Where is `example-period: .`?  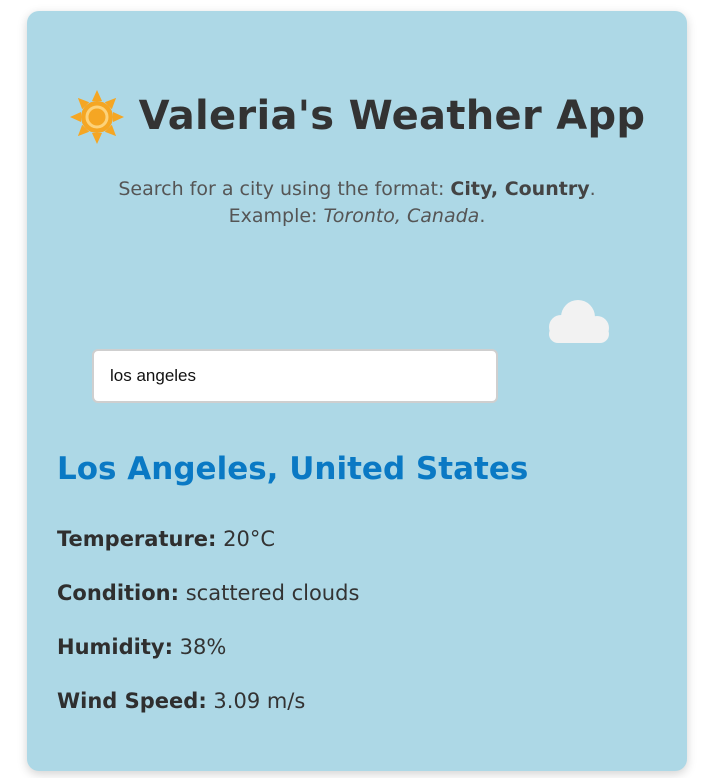
example-period: . is located at coordinates (482, 216).